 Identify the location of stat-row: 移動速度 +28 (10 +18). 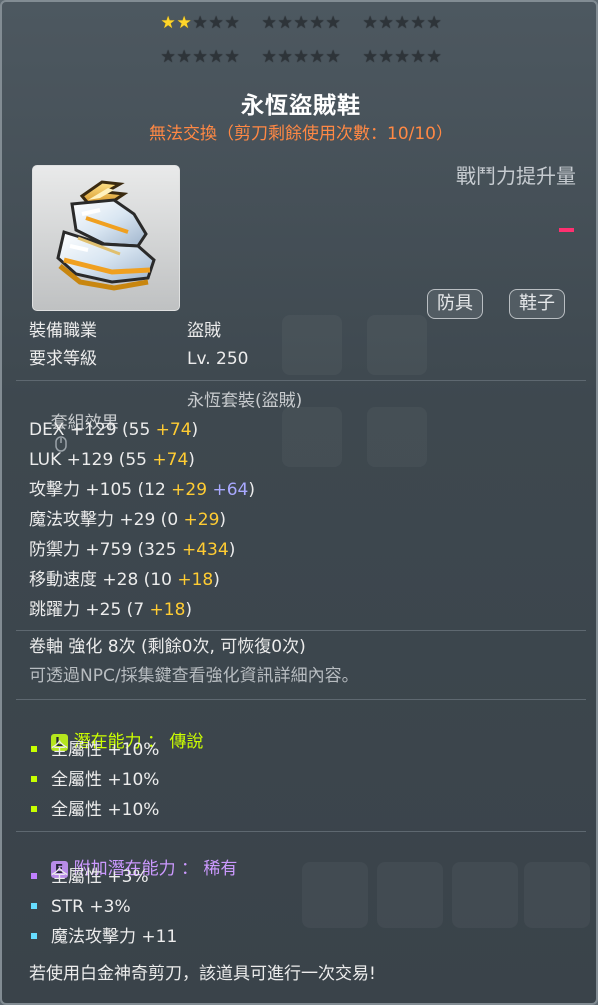
(124, 580).